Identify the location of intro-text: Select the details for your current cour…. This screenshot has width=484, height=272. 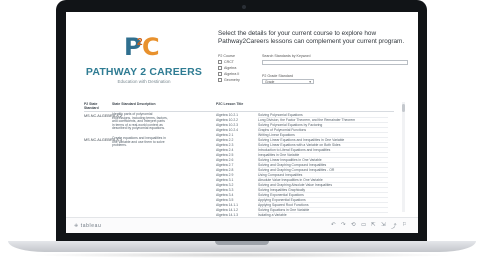
(311, 37).